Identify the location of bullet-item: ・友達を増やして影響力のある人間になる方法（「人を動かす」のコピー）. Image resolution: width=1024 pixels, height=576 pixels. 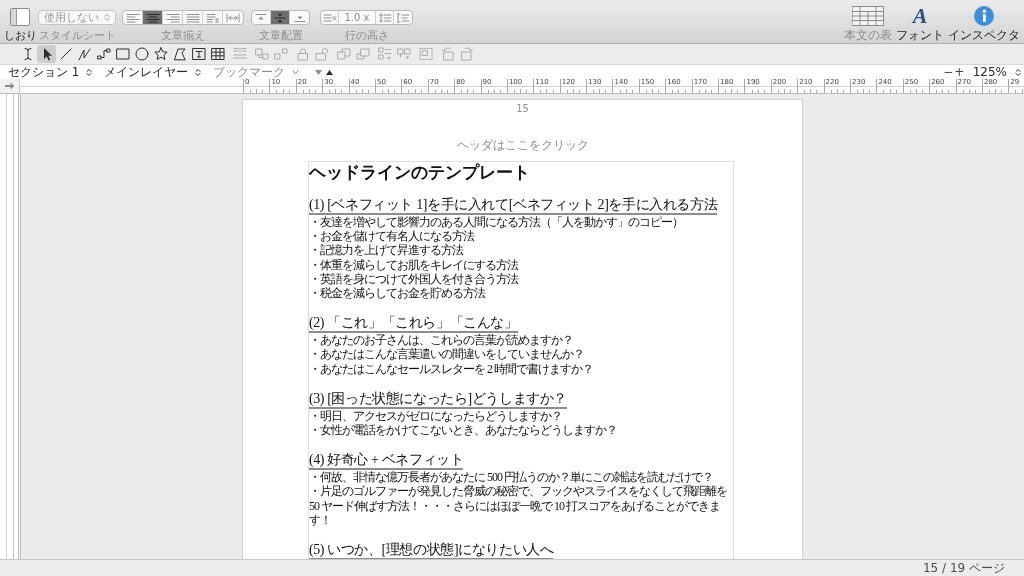
(496, 222).